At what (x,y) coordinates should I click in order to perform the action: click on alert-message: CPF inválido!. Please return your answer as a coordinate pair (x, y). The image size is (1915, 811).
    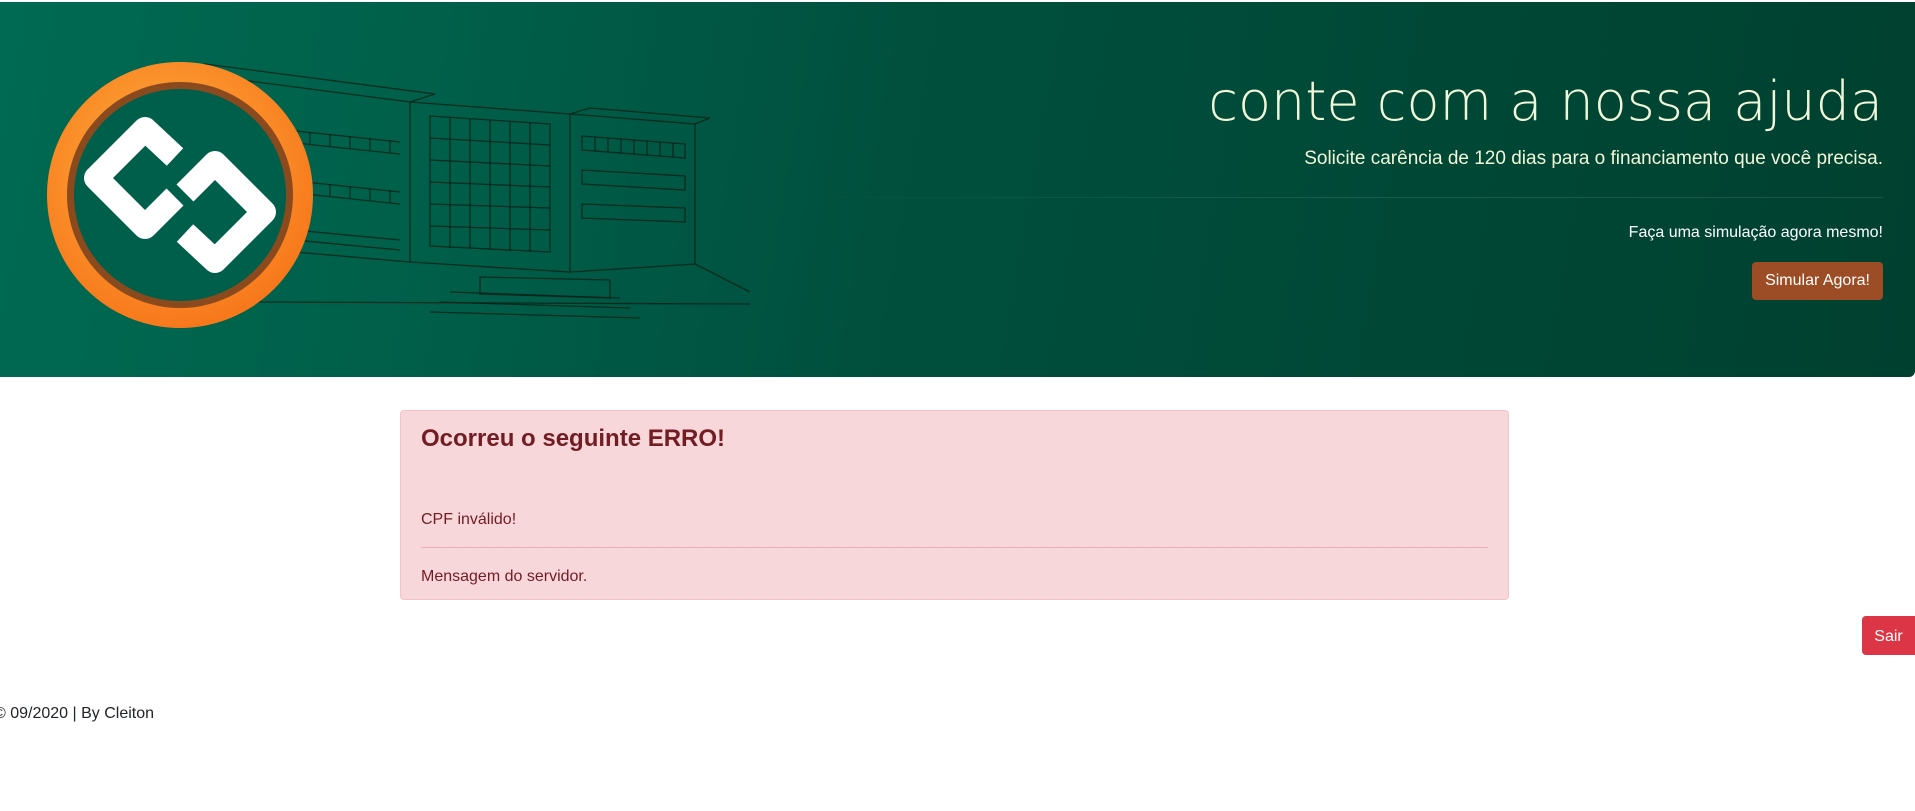
    Looking at the image, I should click on (469, 519).